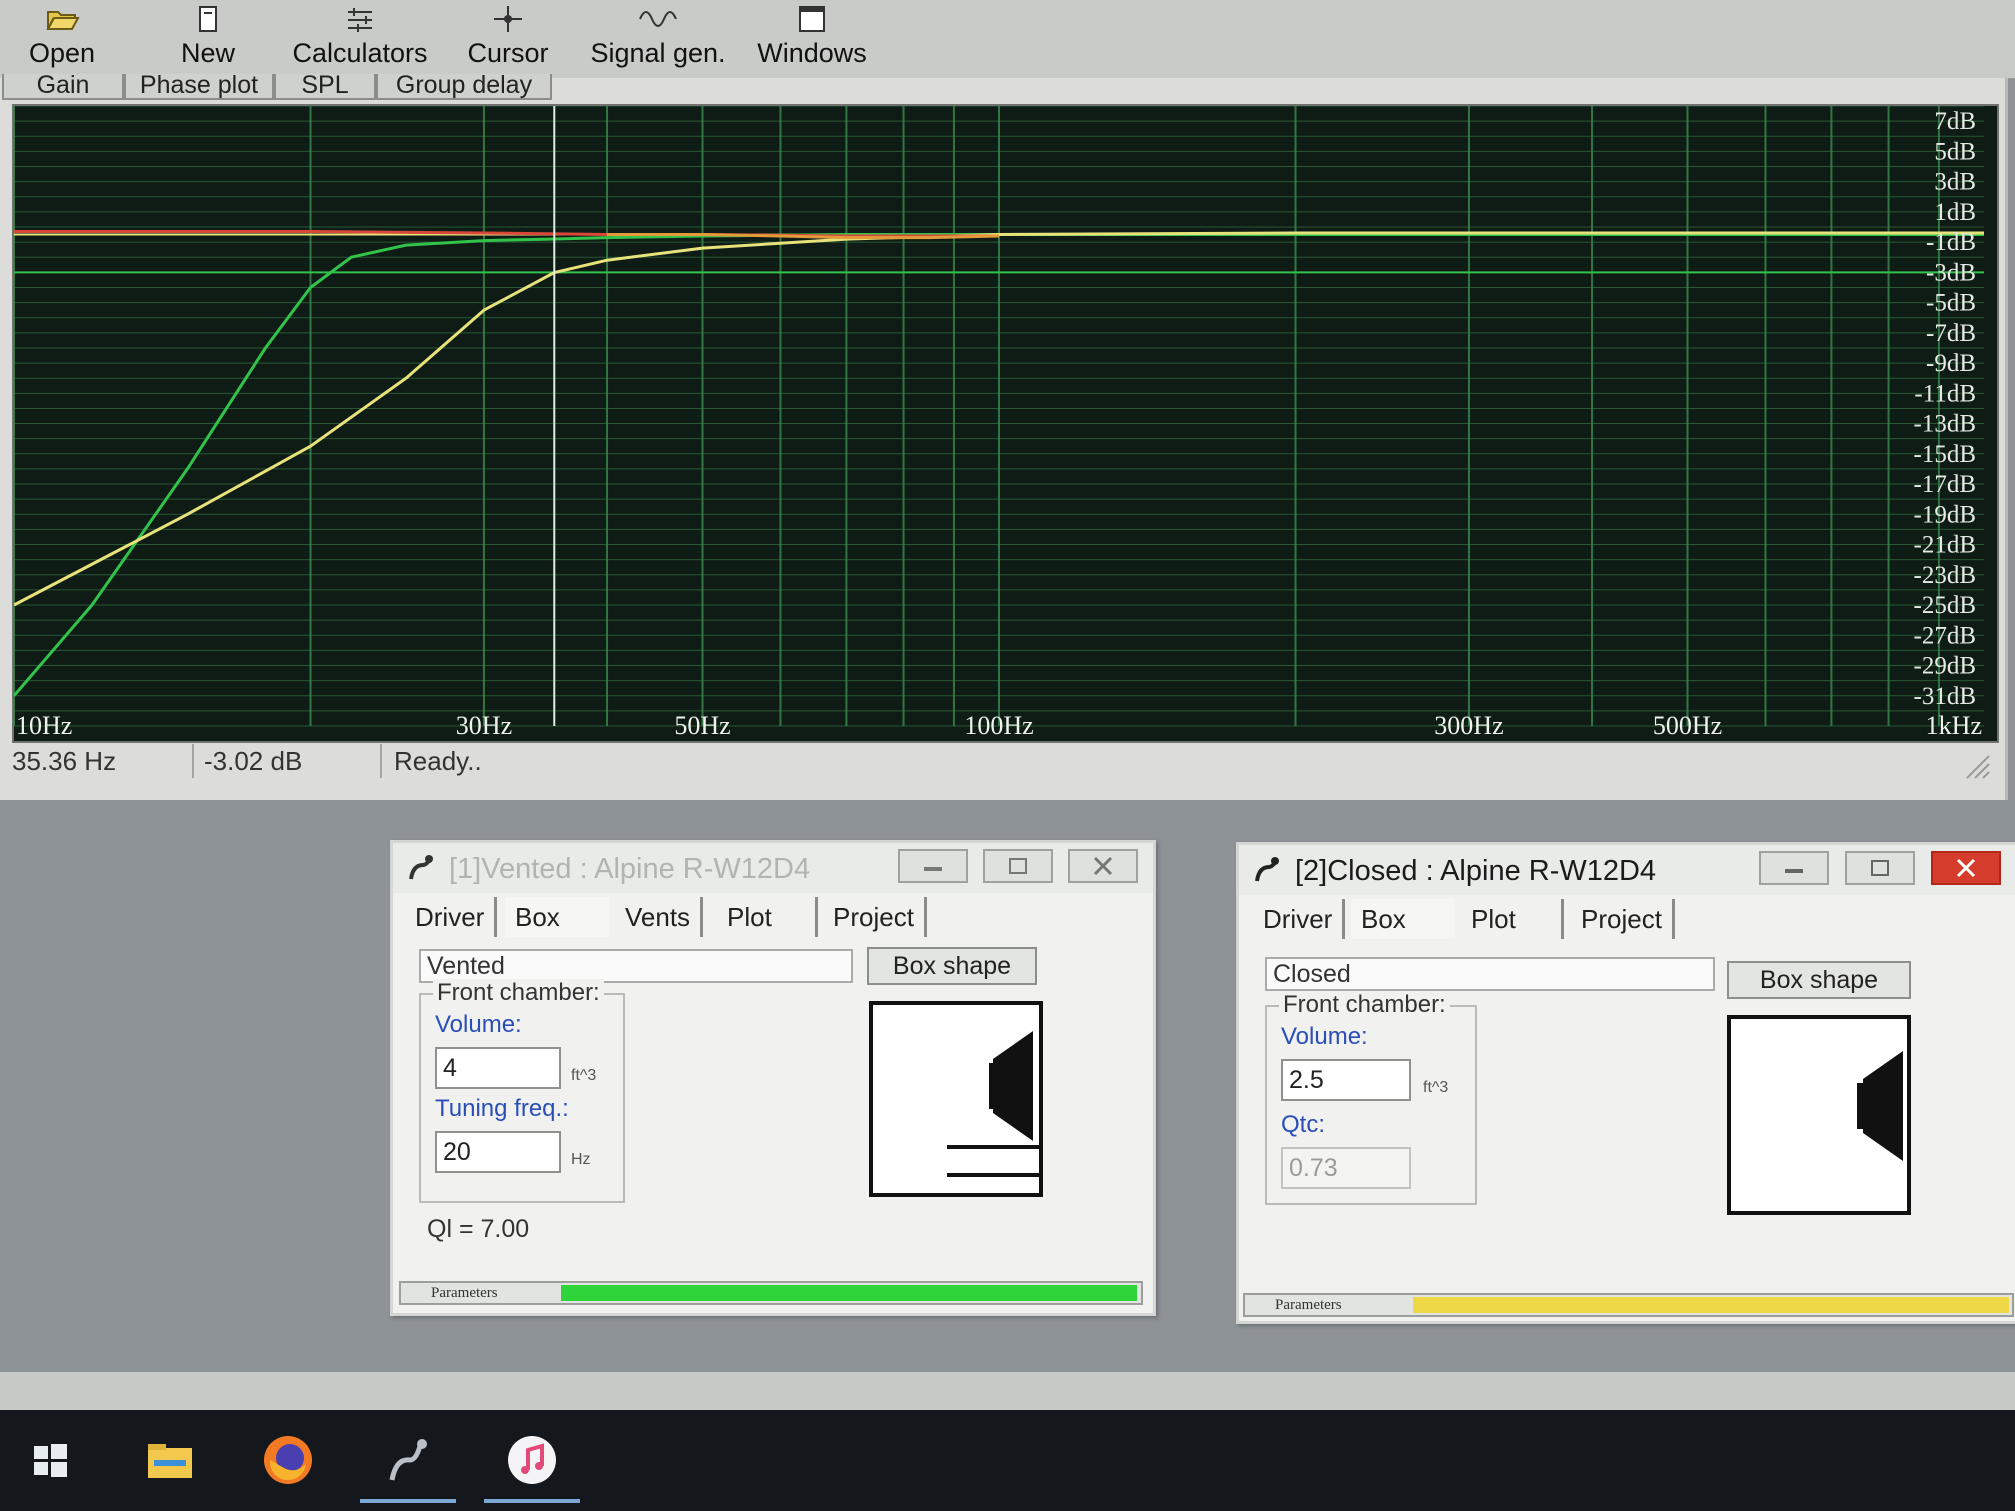 This screenshot has height=1511, width=2015. I want to click on status-bar: 35.36 Hz -3.02 dB Ready.., so click(1002, 762).